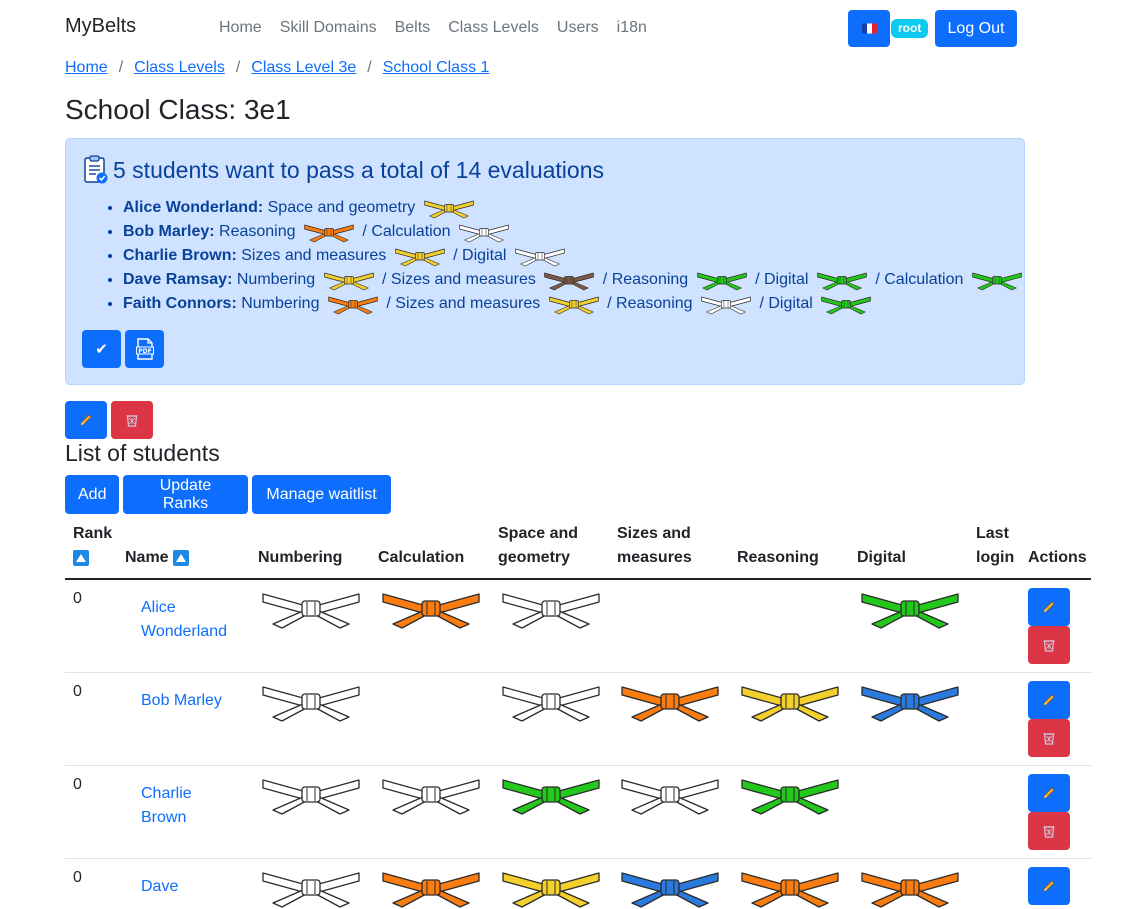 The image size is (1147, 909). What do you see at coordinates (778, 557) in the screenshot?
I see `col-header-reasoning: Reasoning` at bounding box center [778, 557].